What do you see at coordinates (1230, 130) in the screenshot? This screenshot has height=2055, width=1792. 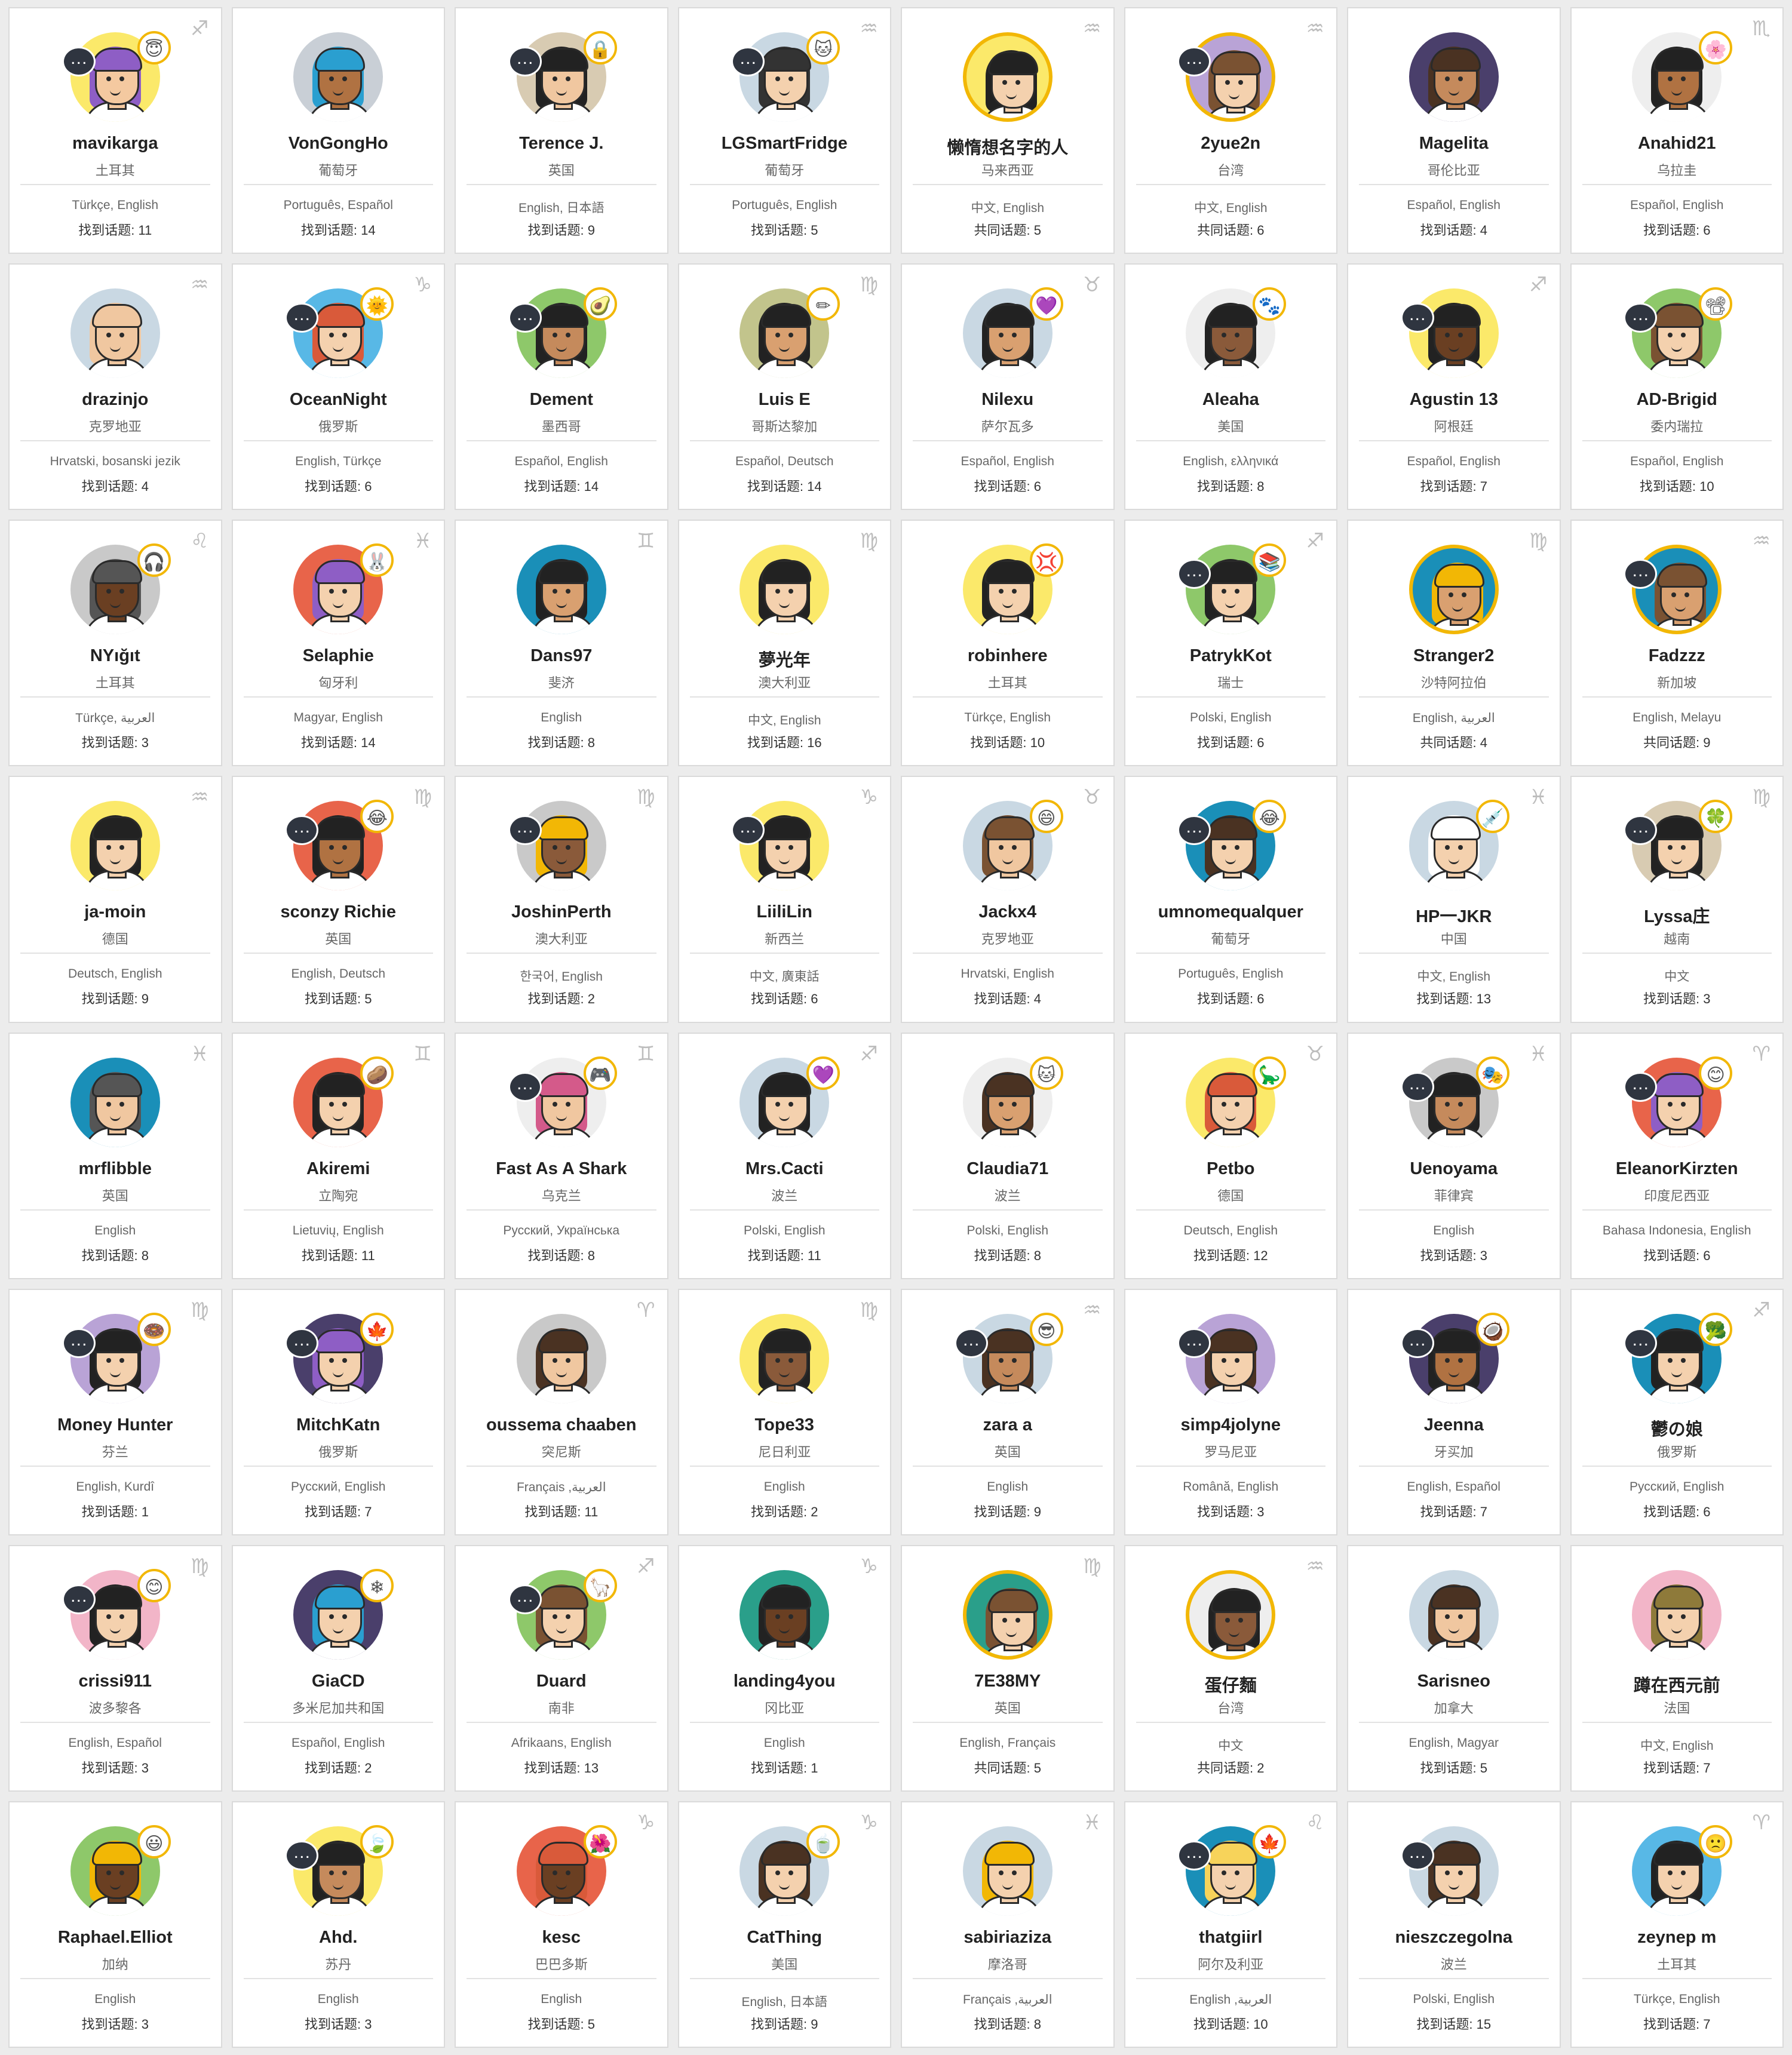 I see `partner-card: ♒ … 2yue2n 台湾 中文, English 共同话题: 6` at bounding box center [1230, 130].